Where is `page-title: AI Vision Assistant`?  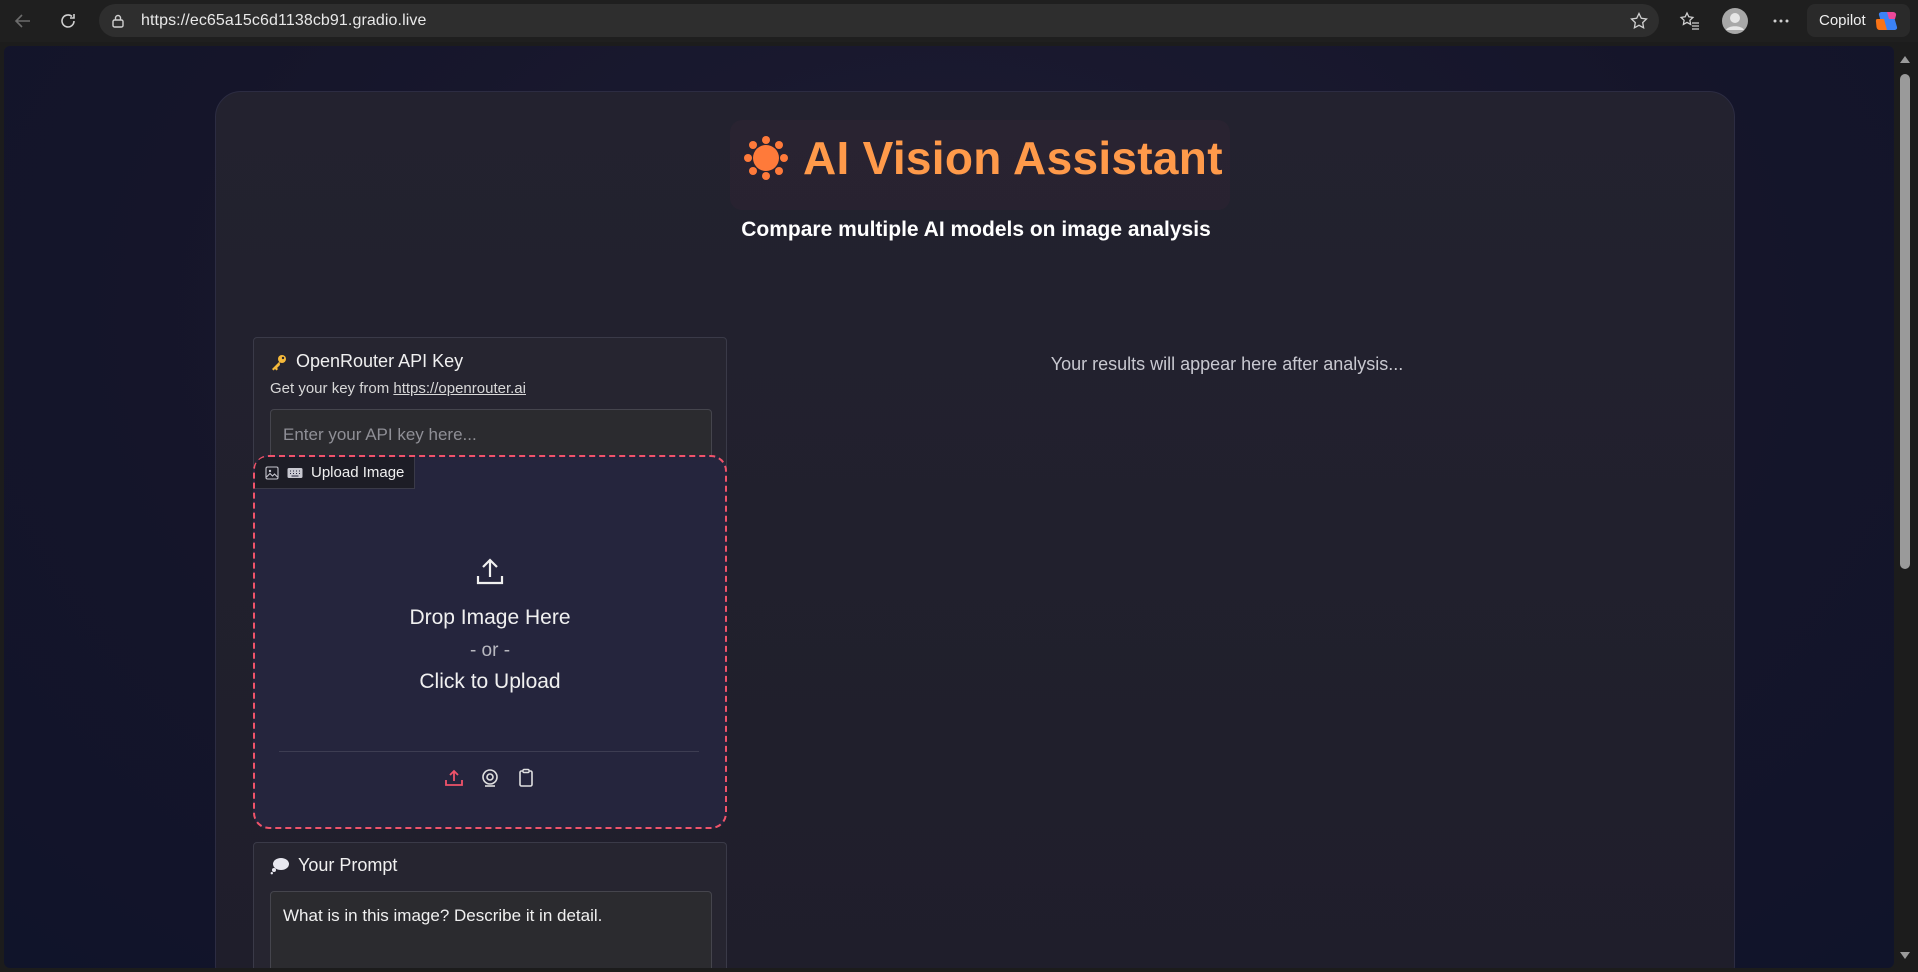
page-title: AI Vision Assistant is located at coordinates (983, 158).